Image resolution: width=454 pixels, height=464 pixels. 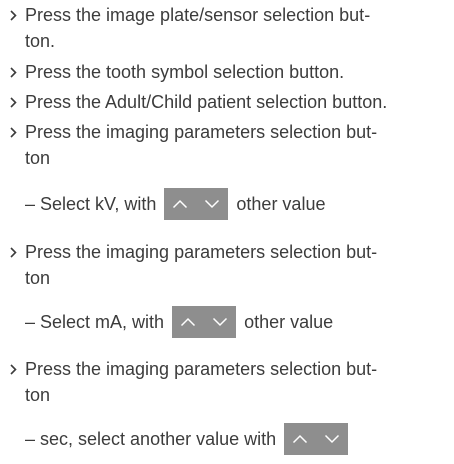 What do you see at coordinates (151, 439) in the screenshot?
I see `substep-text-before: – sec, select another value with` at bounding box center [151, 439].